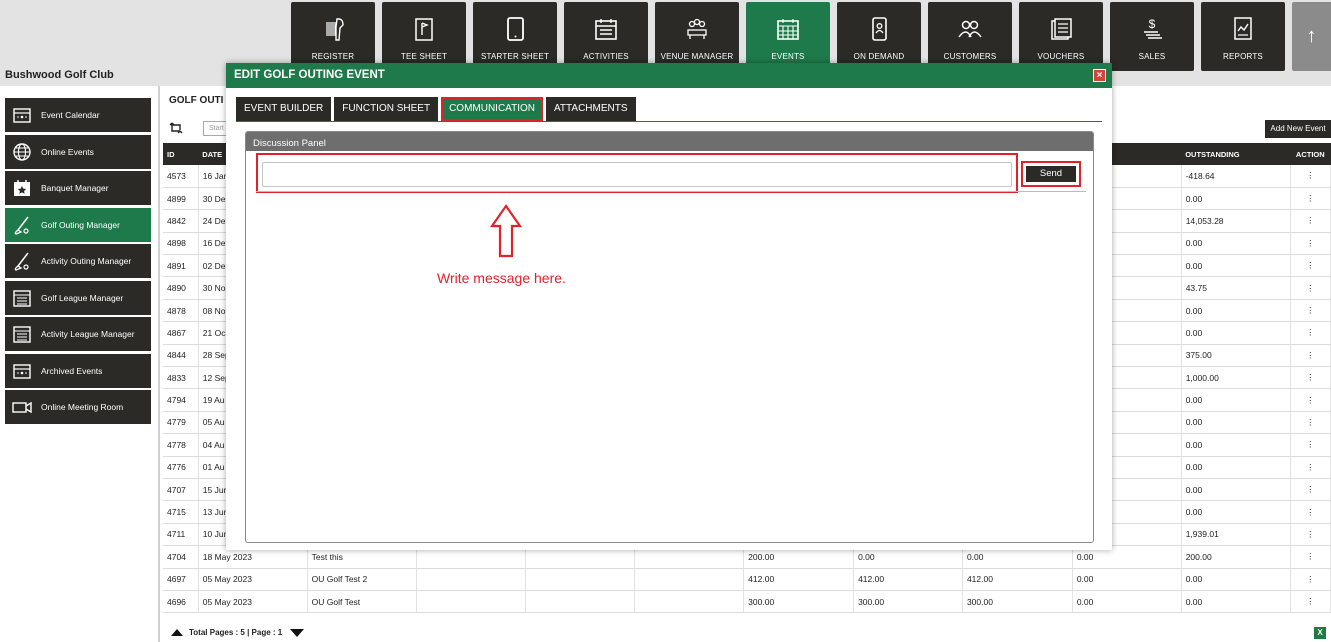 The image size is (1331, 642). Describe the element at coordinates (78, 188) in the screenshot. I see `sidebar-item-banquet-manager: Banquet Manager` at that location.